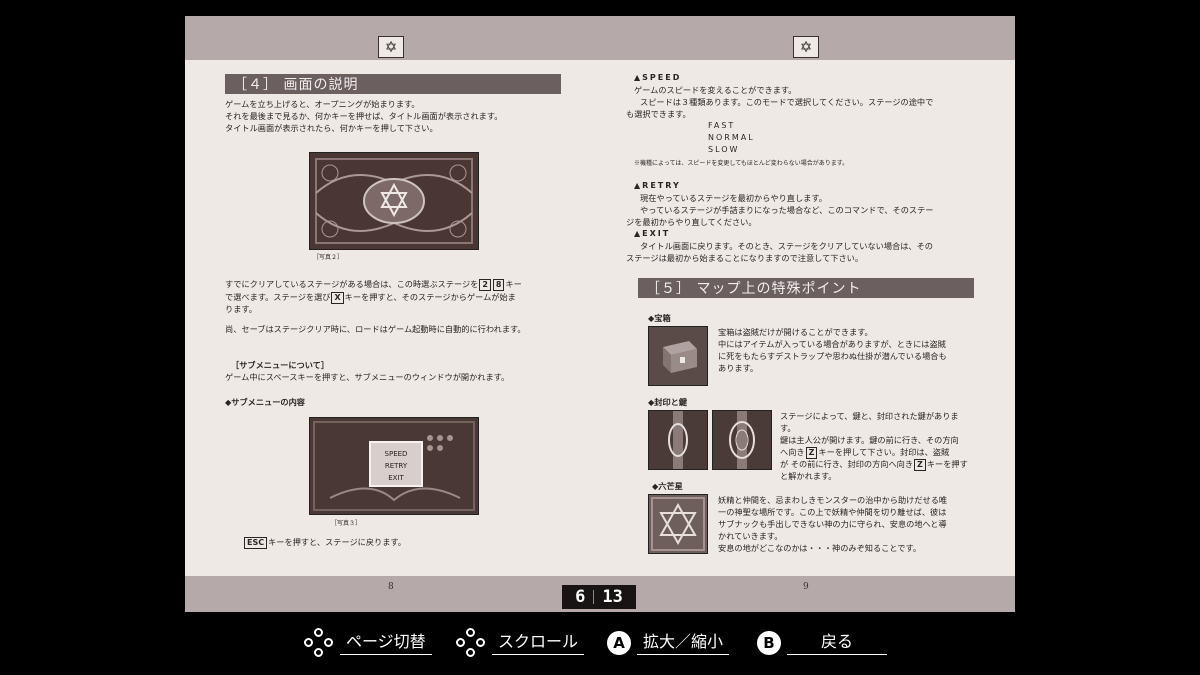 This screenshot has width=1200, height=675. I want to click on right-page-number: 9, so click(806, 587).